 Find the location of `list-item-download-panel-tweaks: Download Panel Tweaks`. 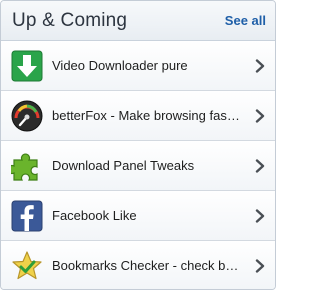

list-item-download-panel-tweaks: Download Panel Tweaks is located at coordinates (138, 166).